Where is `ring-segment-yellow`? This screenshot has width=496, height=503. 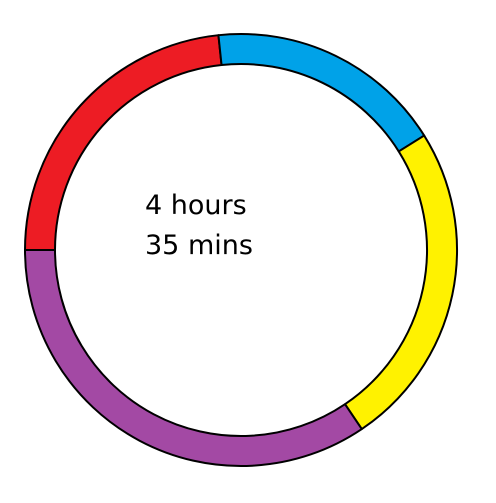 ring-segment-yellow is located at coordinates (401, 282).